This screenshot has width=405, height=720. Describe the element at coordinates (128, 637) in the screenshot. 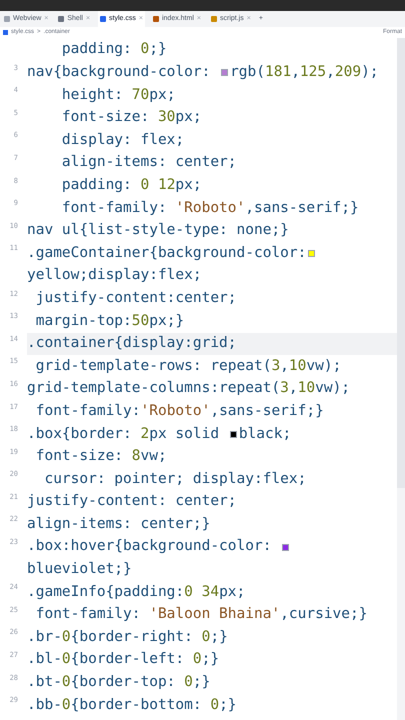

I see `code-line: .br-0{border-right: 0;}` at that location.